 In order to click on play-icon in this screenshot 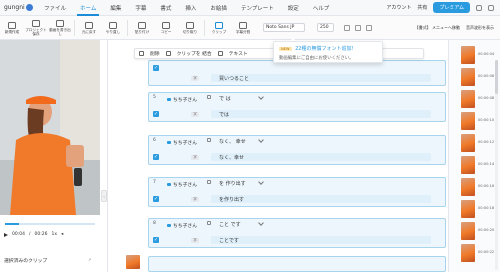, I will do `click(6, 234)`.